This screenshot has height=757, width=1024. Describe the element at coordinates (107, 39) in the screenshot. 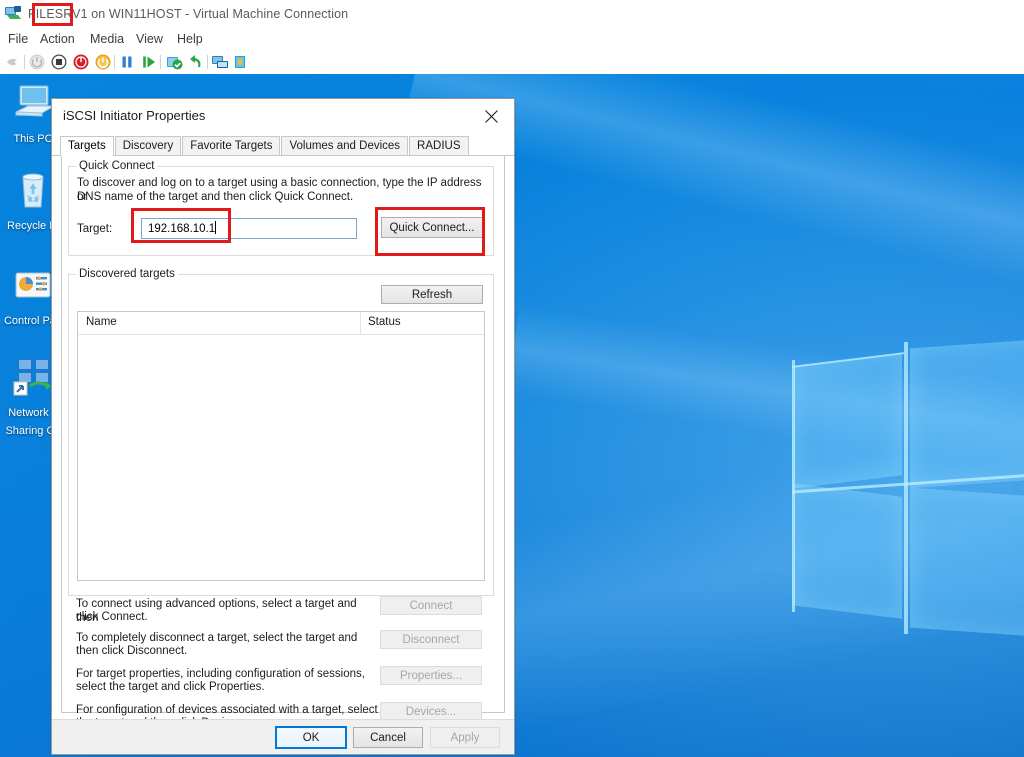

I see `menu-item-media: Media` at that location.